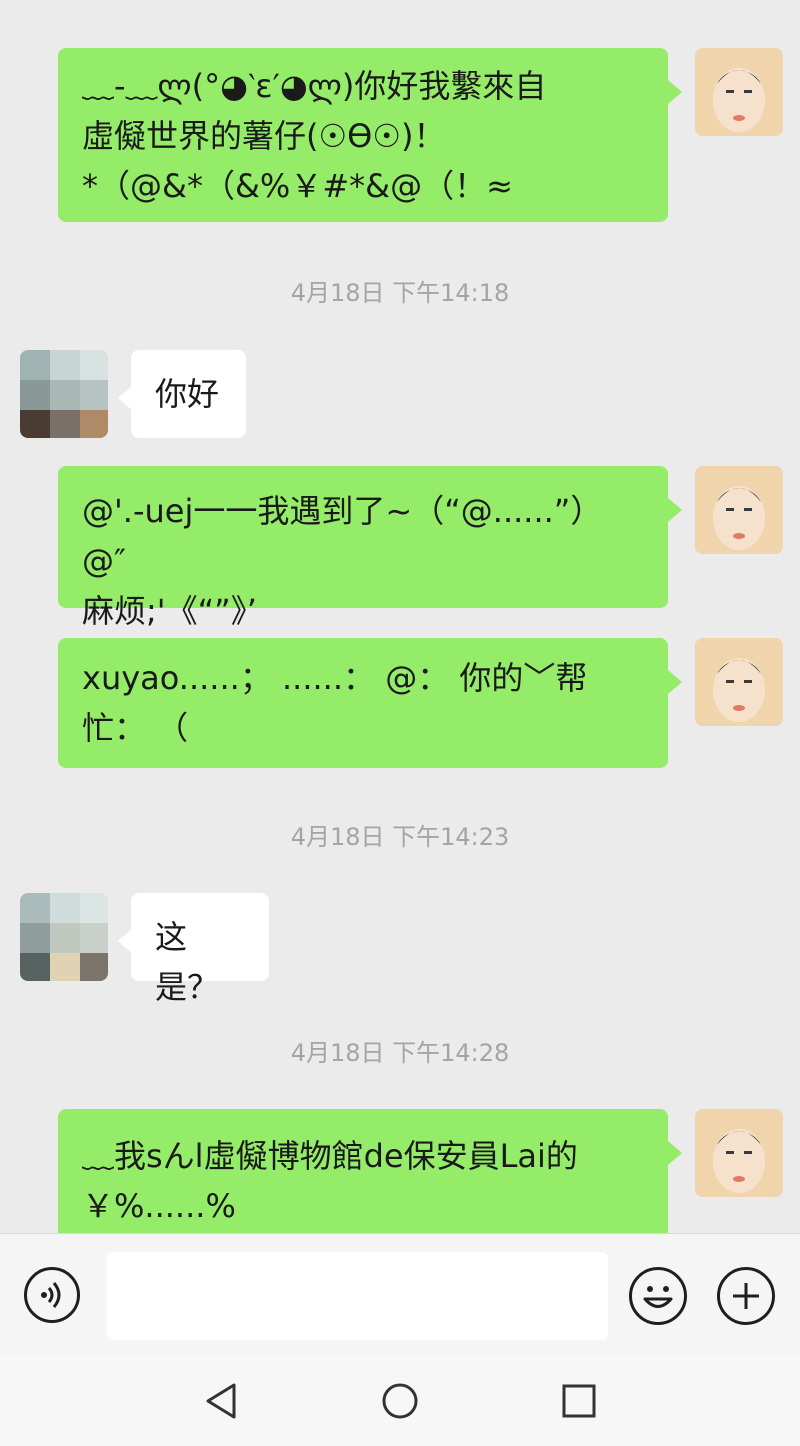  Describe the element at coordinates (400, 1053) in the screenshot. I see `timestamp: 4月18日 下午14:28` at that location.